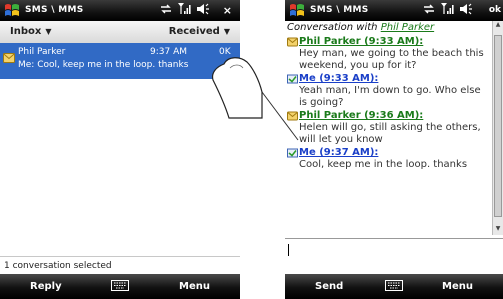 The height and width of the screenshot is (299, 503). I want to click on folder-dropdown: Inbox ▼, so click(30, 31).